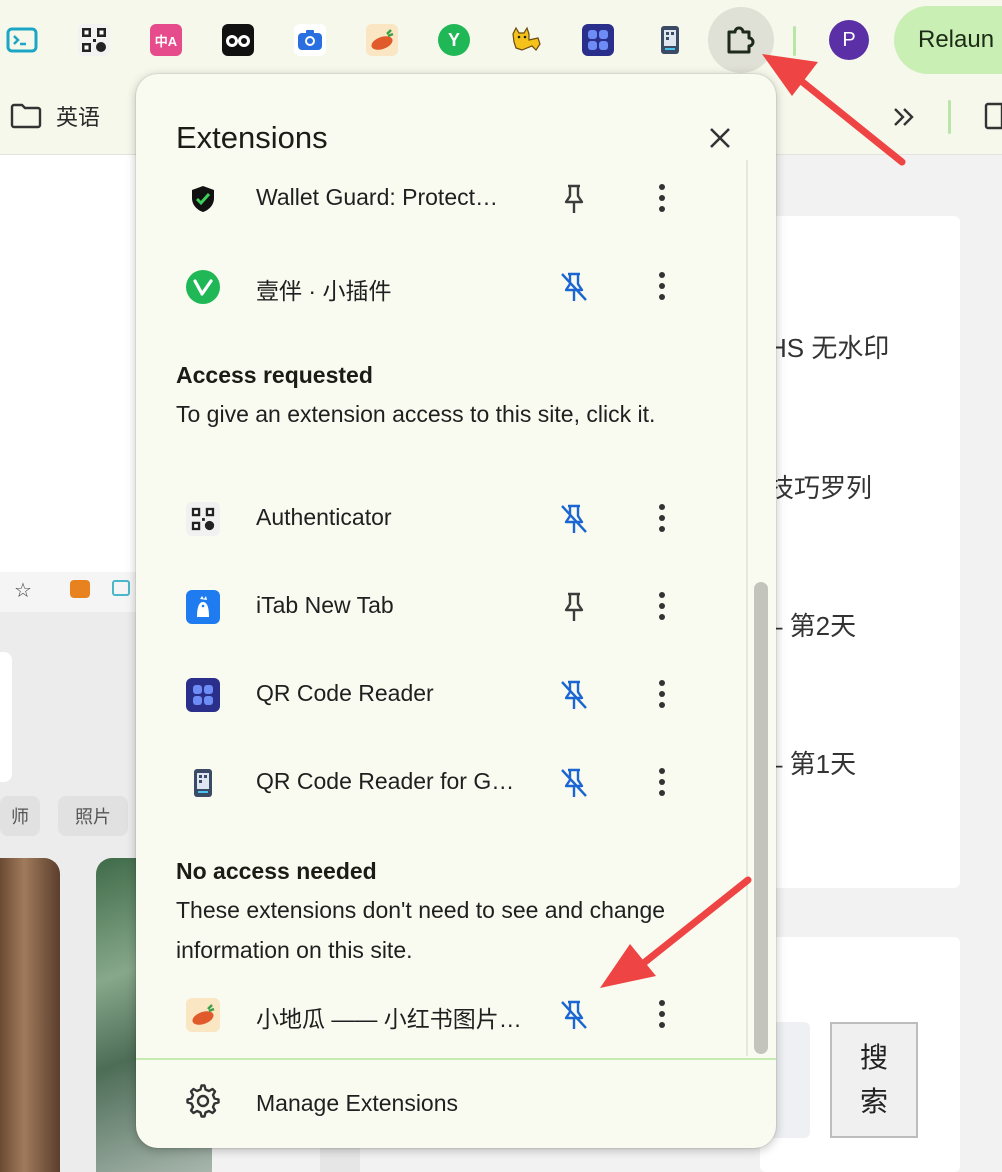 The height and width of the screenshot is (1172, 1002). What do you see at coordinates (20, 816) in the screenshot?
I see `category-chip: 师` at bounding box center [20, 816].